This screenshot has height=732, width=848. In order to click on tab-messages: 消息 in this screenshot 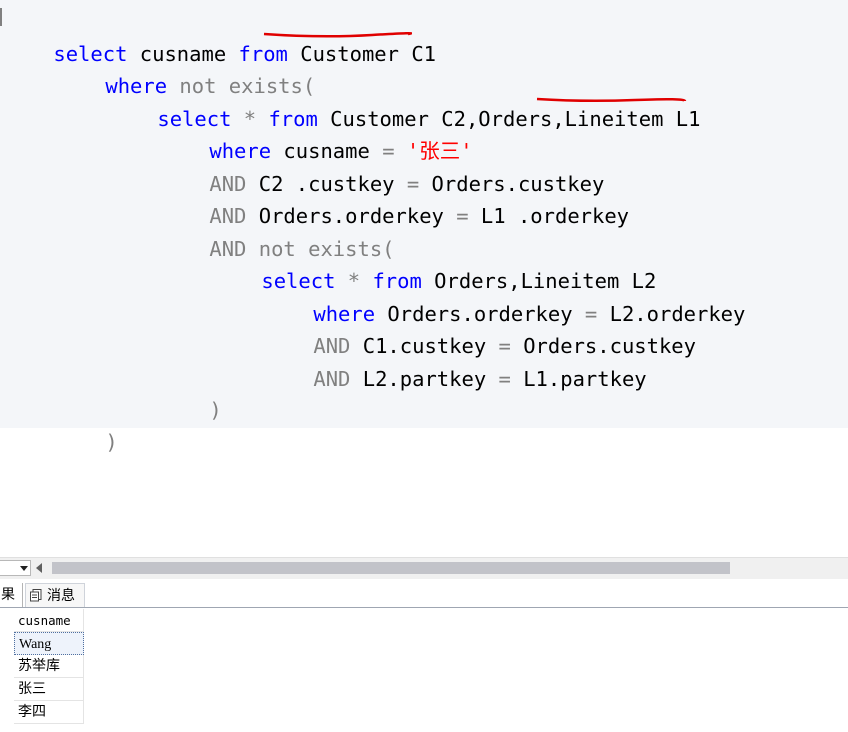, I will do `click(55, 595)`.